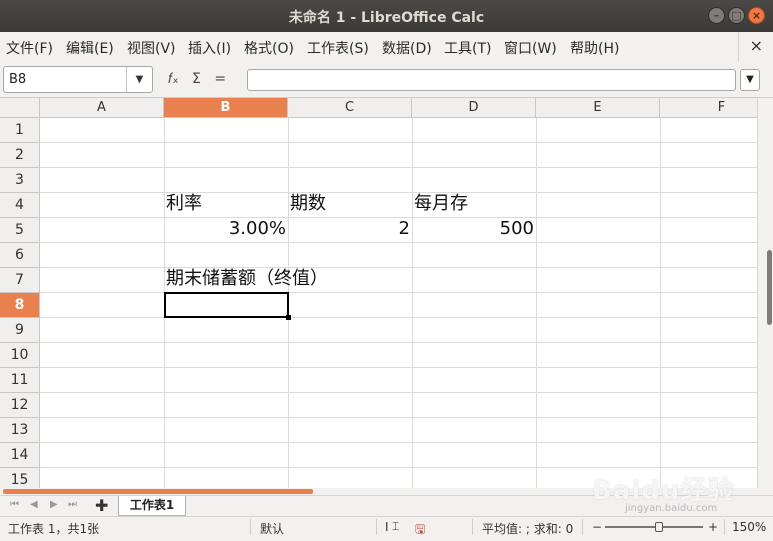 The image size is (773, 541). What do you see at coordinates (420, 530) in the screenshot?
I see `document-modified-icon: 🖫` at bounding box center [420, 530].